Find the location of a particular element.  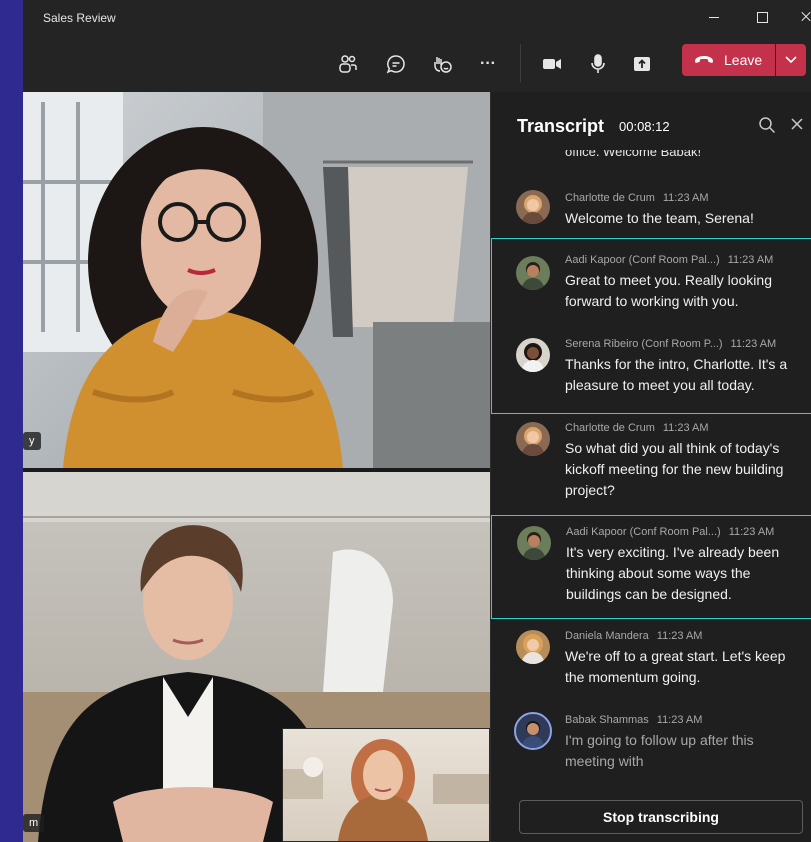

more-actions-button: ··· is located at coordinates (488, 64).